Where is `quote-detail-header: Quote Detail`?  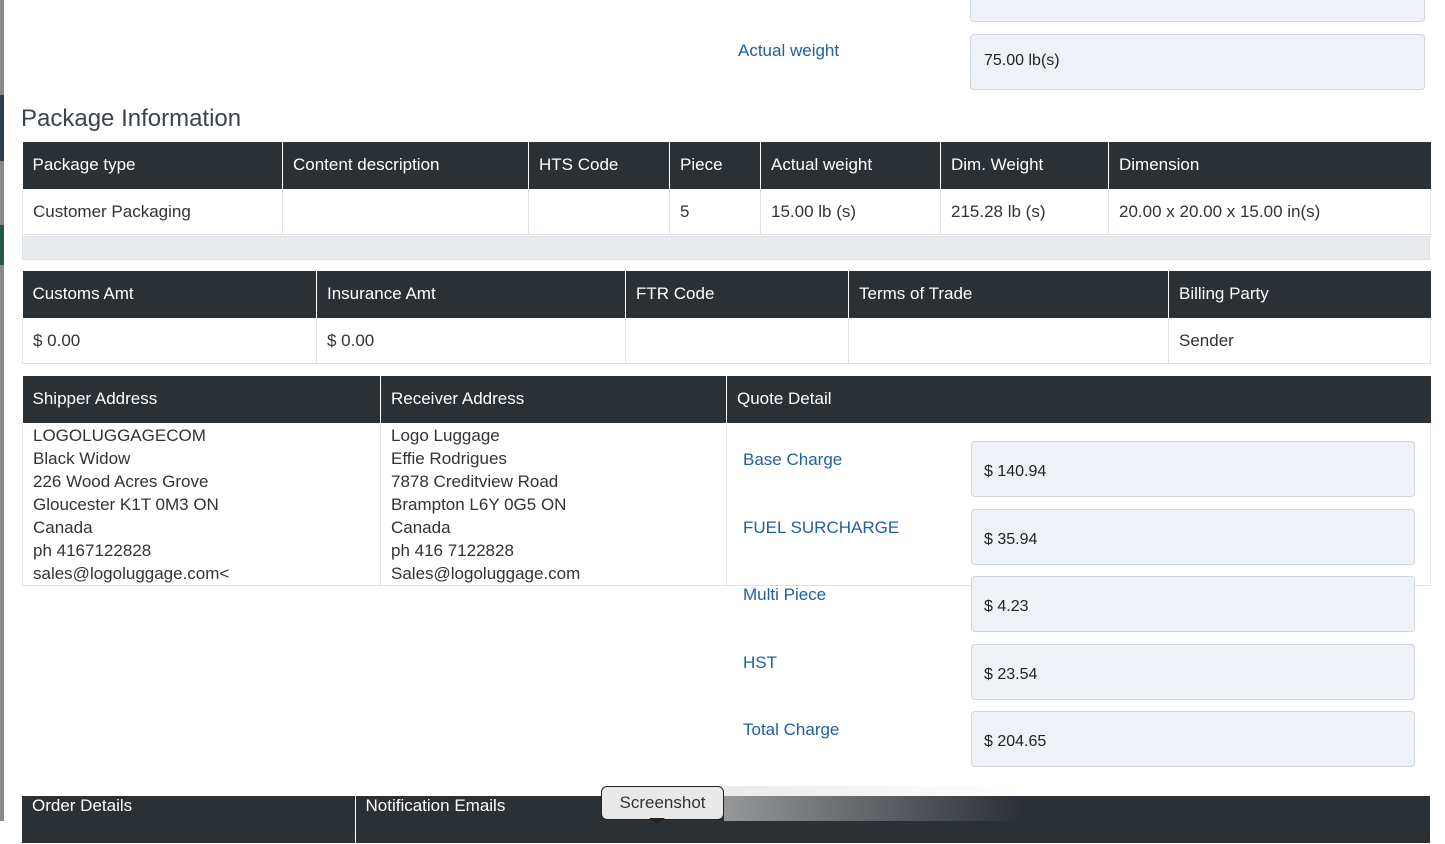
quote-detail-header: Quote Detail is located at coordinates (1078, 400).